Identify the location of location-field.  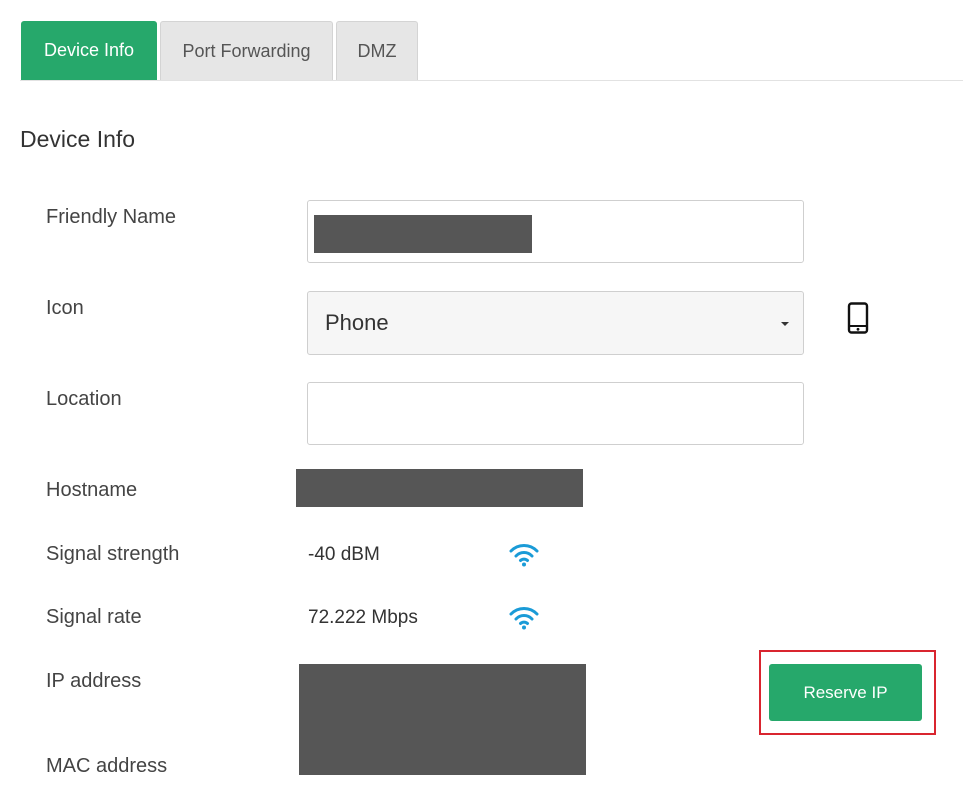
(555, 413).